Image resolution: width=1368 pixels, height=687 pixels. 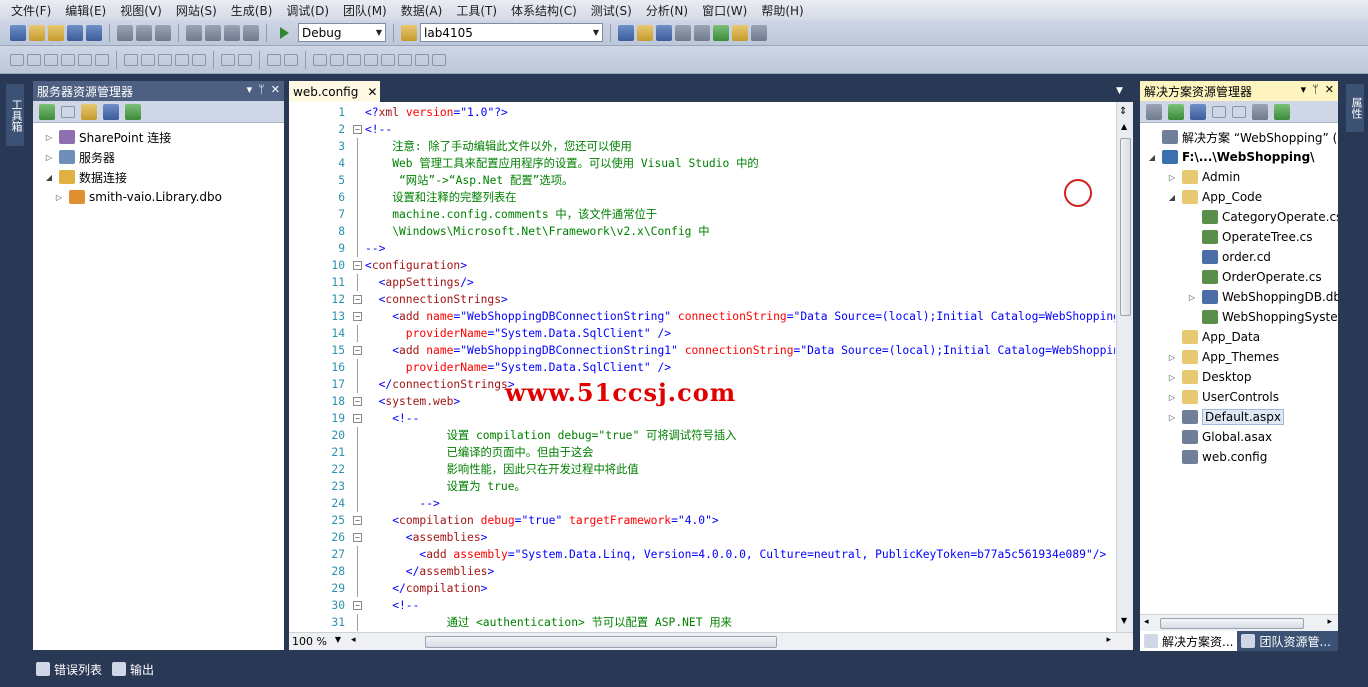 What do you see at coordinates (318, 641) in the screenshot?
I see `zoom-combo: 100 % ▼` at bounding box center [318, 641].